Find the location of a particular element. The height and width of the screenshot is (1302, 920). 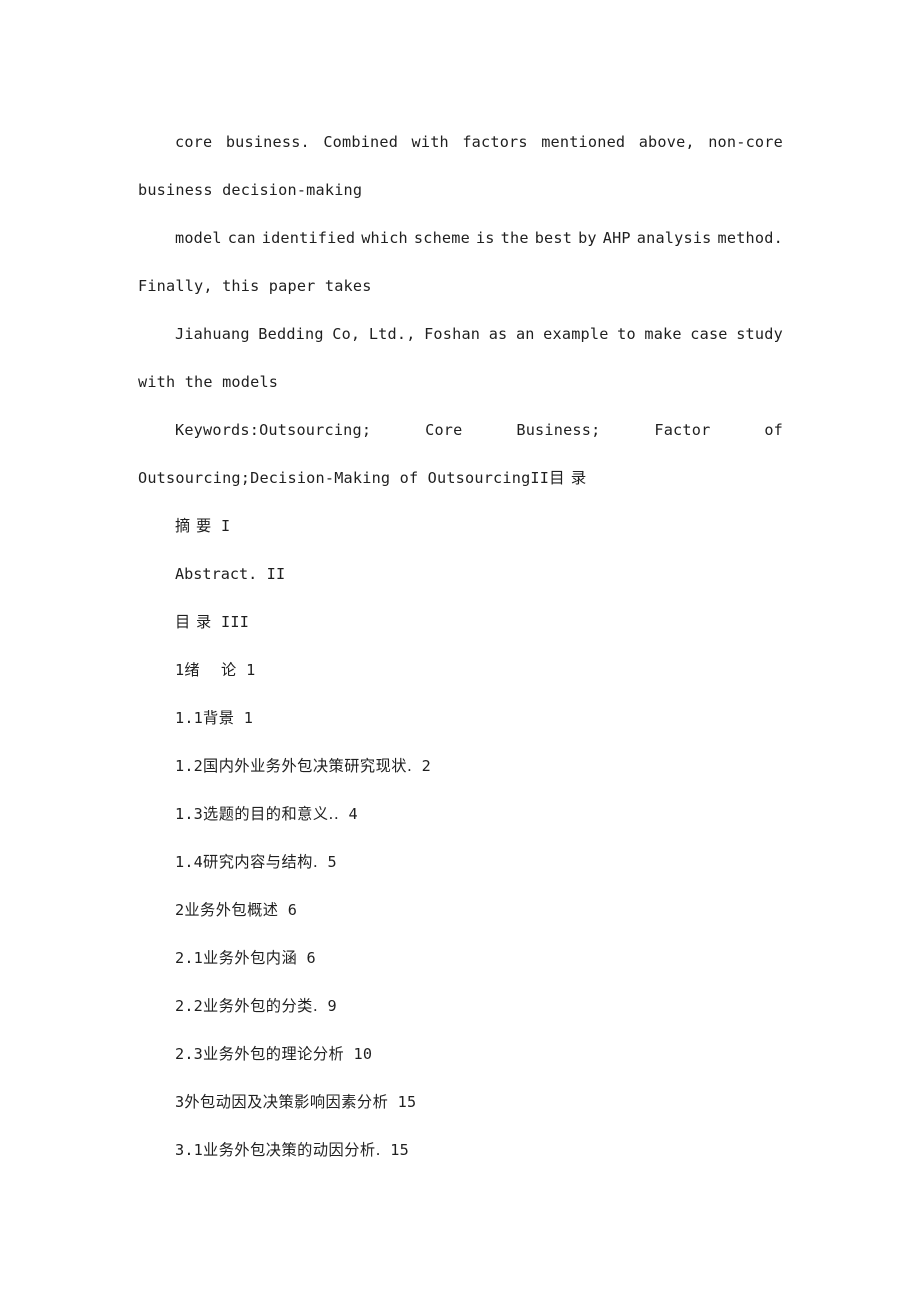

word: which is located at coordinates (384, 238).